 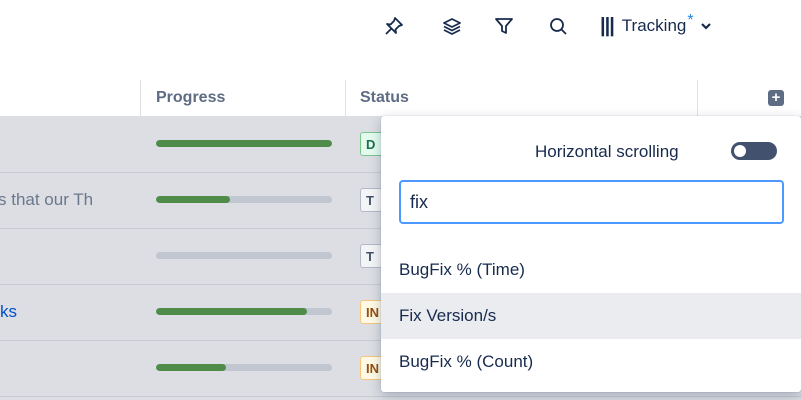 I want to click on toolbar: ||| Tracking *, so click(x=400, y=26).